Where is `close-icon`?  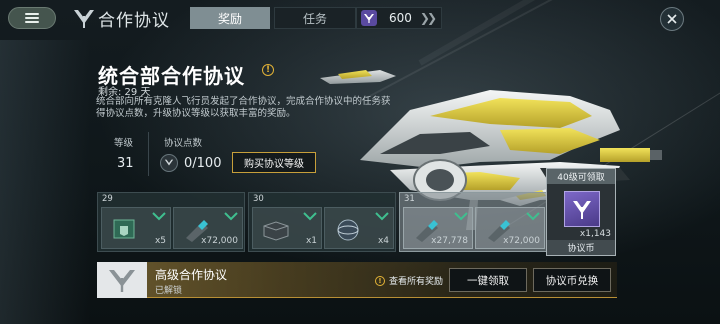 close-icon is located at coordinates (672, 19).